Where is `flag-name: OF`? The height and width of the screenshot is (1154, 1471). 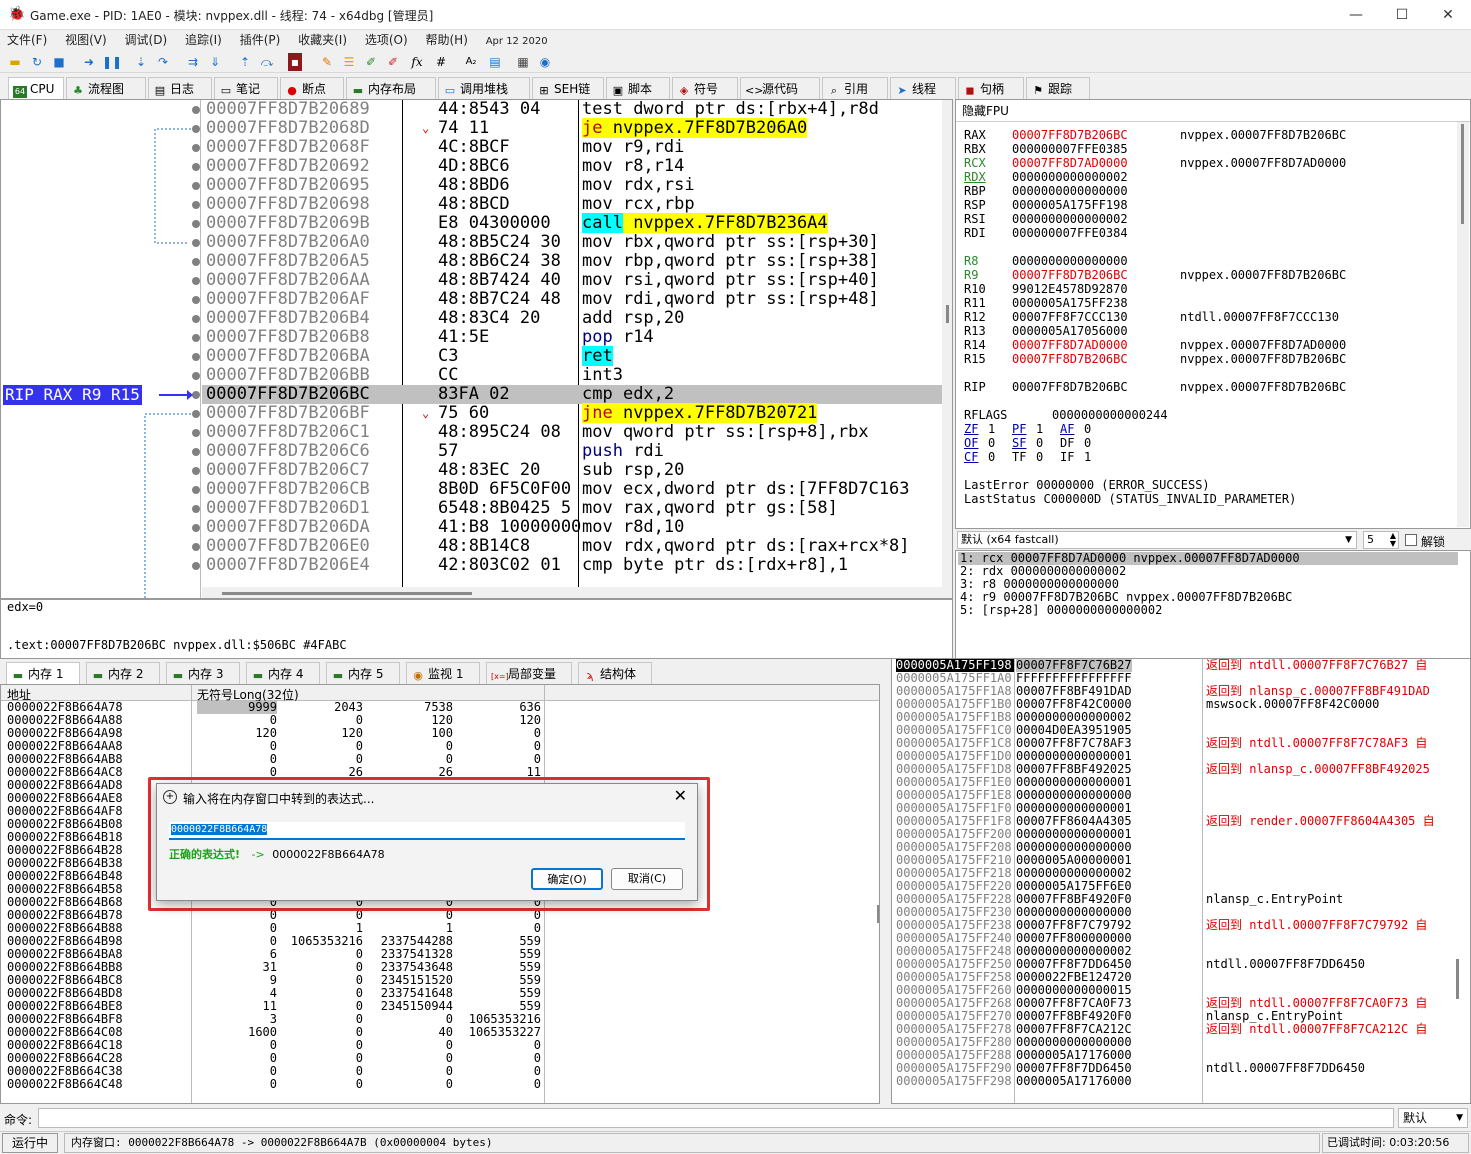
flag-name: OF is located at coordinates (976, 443).